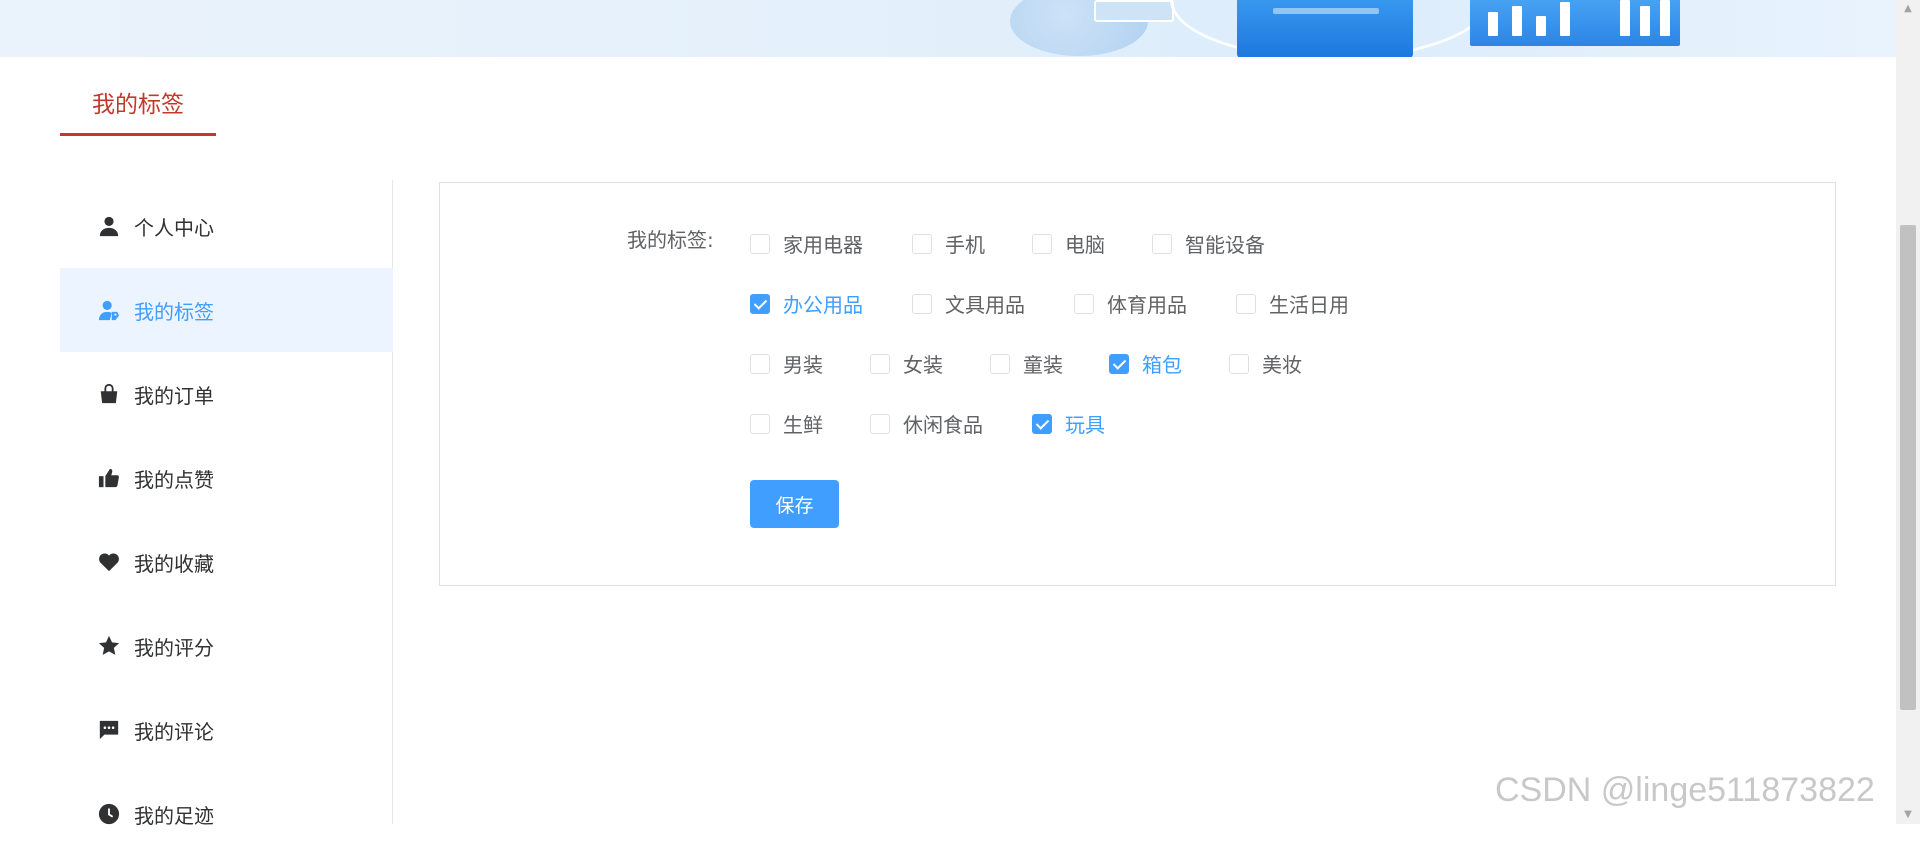  I want to click on tag-checkbox-snacks: 休闲食品, so click(926, 423).